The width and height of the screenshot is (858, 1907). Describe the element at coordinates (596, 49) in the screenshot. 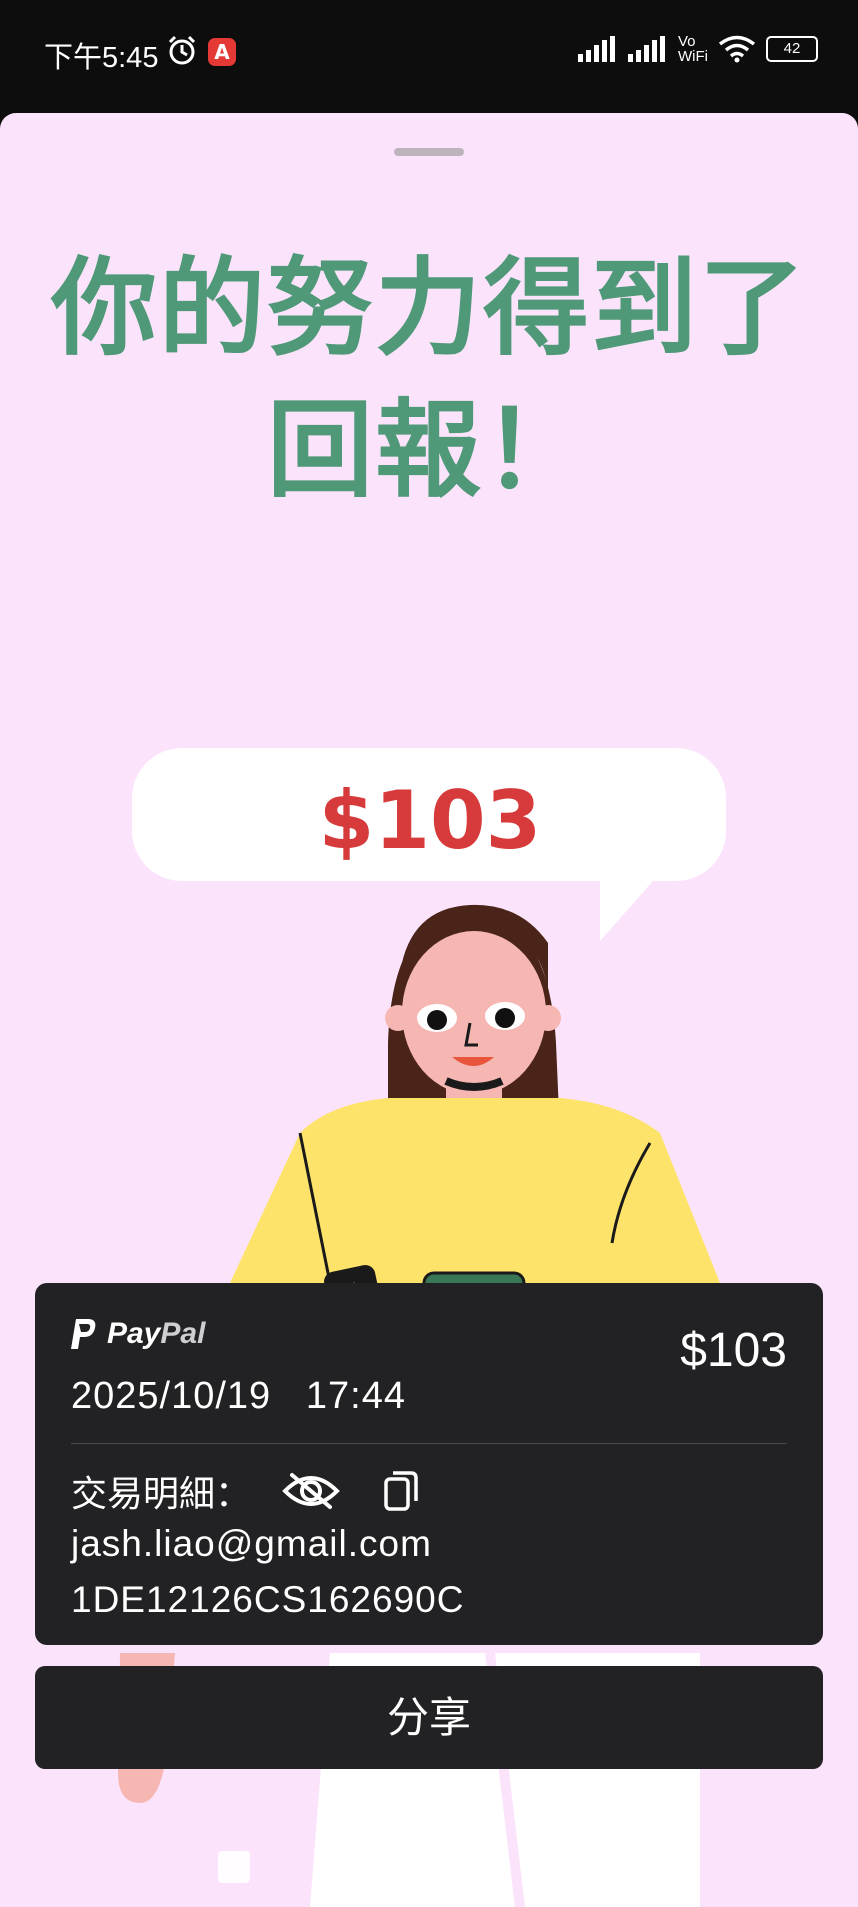

I see `signal-icon` at that location.